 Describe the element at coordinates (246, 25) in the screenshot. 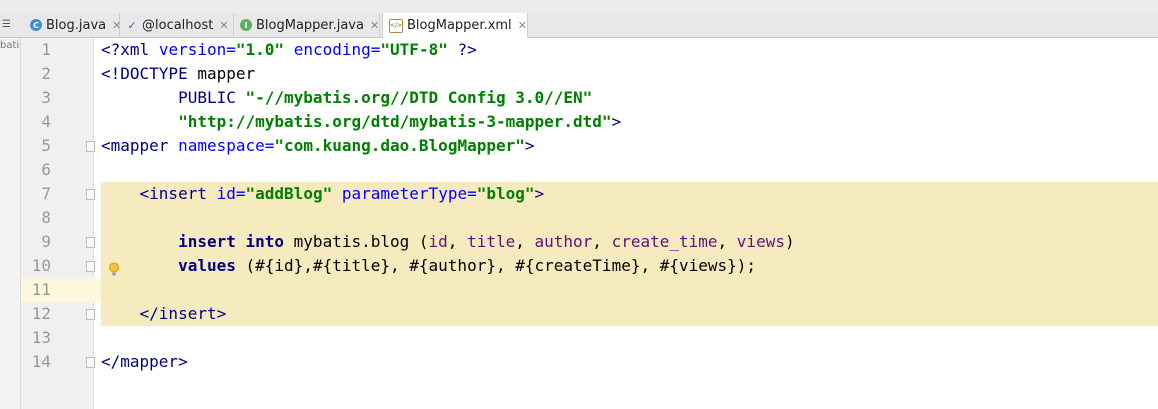

I see `interface-i-icon: I` at that location.